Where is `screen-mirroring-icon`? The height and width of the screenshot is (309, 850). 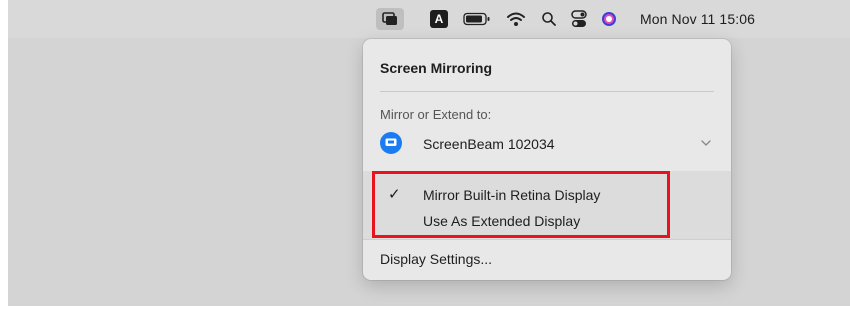 screen-mirroring-icon is located at coordinates (390, 19).